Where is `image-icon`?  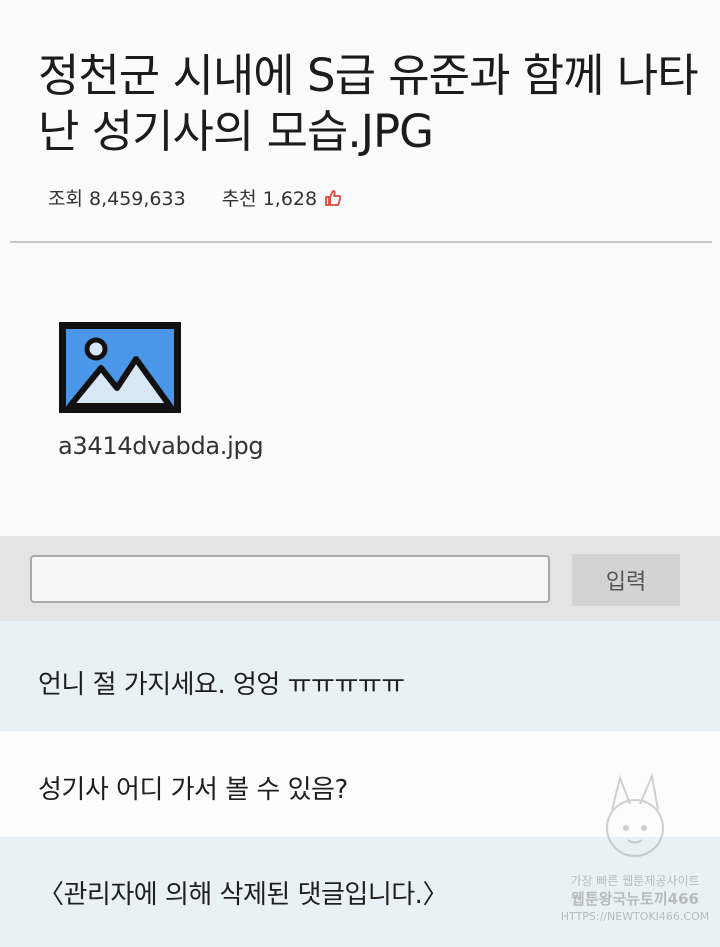 image-icon is located at coordinates (120, 367).